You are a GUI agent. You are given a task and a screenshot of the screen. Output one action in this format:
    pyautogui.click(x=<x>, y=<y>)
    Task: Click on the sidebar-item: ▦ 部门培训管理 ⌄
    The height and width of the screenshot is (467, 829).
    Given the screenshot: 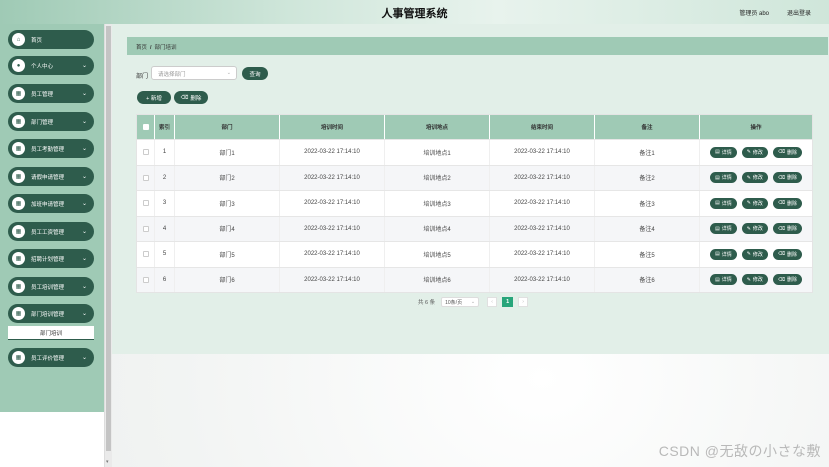 What is the action you would take?
    pyautogui.click(x=51, y=313)
    